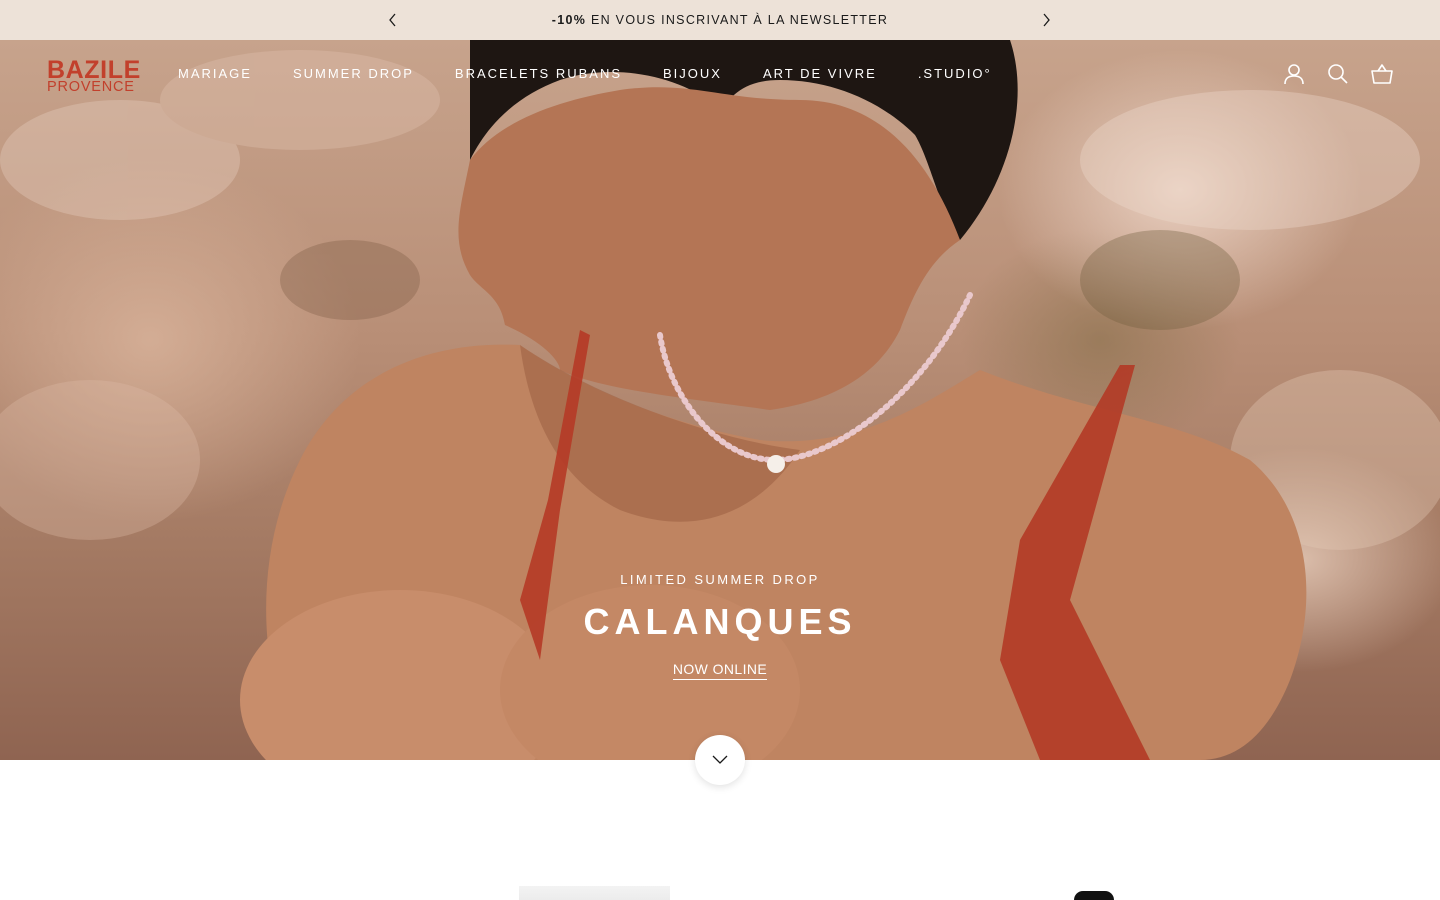  What do you see at coordinates (353, 73) in the screenshot?
I see `nav-item-summer-drop: SUMMER DROP` at bounding box center [353, 73].